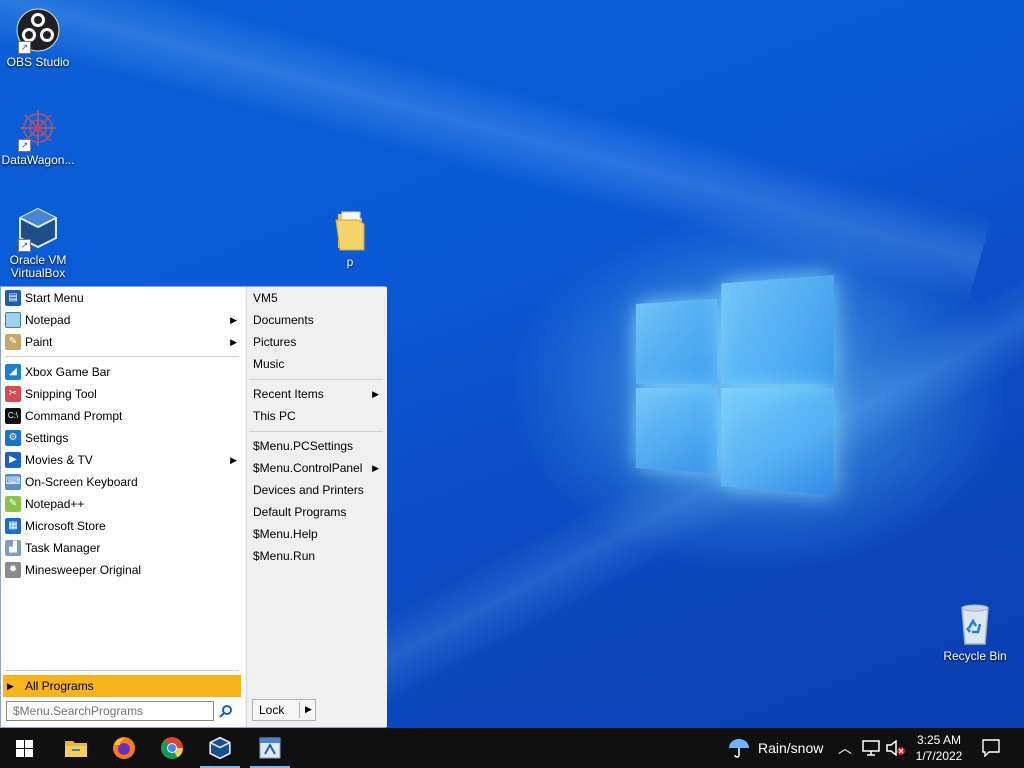 The width and height of the screenshot is (1024, 768). I want to click on windows-wallpaper-logo, so click(737, 385).